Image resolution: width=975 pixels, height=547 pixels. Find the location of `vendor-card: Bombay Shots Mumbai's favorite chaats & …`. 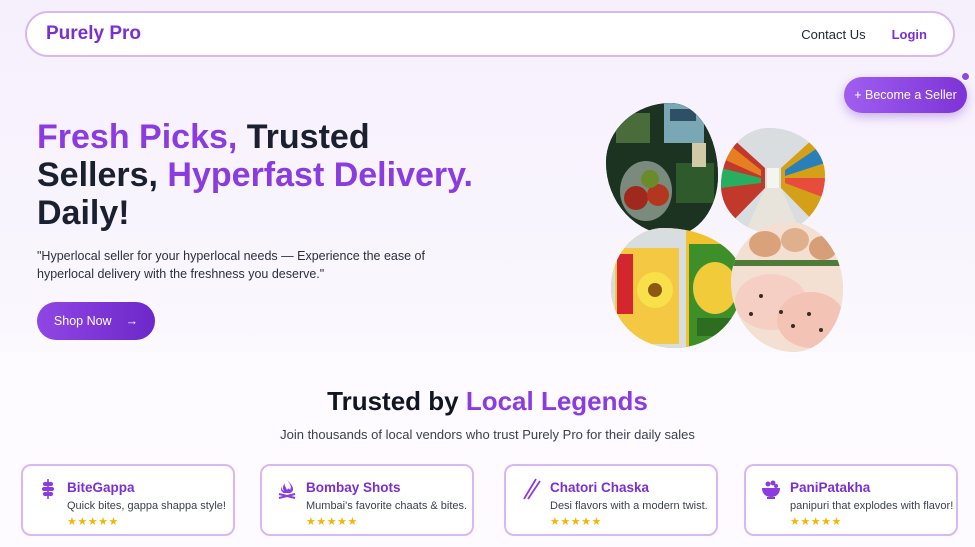

vendor-card: Bombay Shots Mumbai's favorite chaats & … is located at coordinates (367, 500).